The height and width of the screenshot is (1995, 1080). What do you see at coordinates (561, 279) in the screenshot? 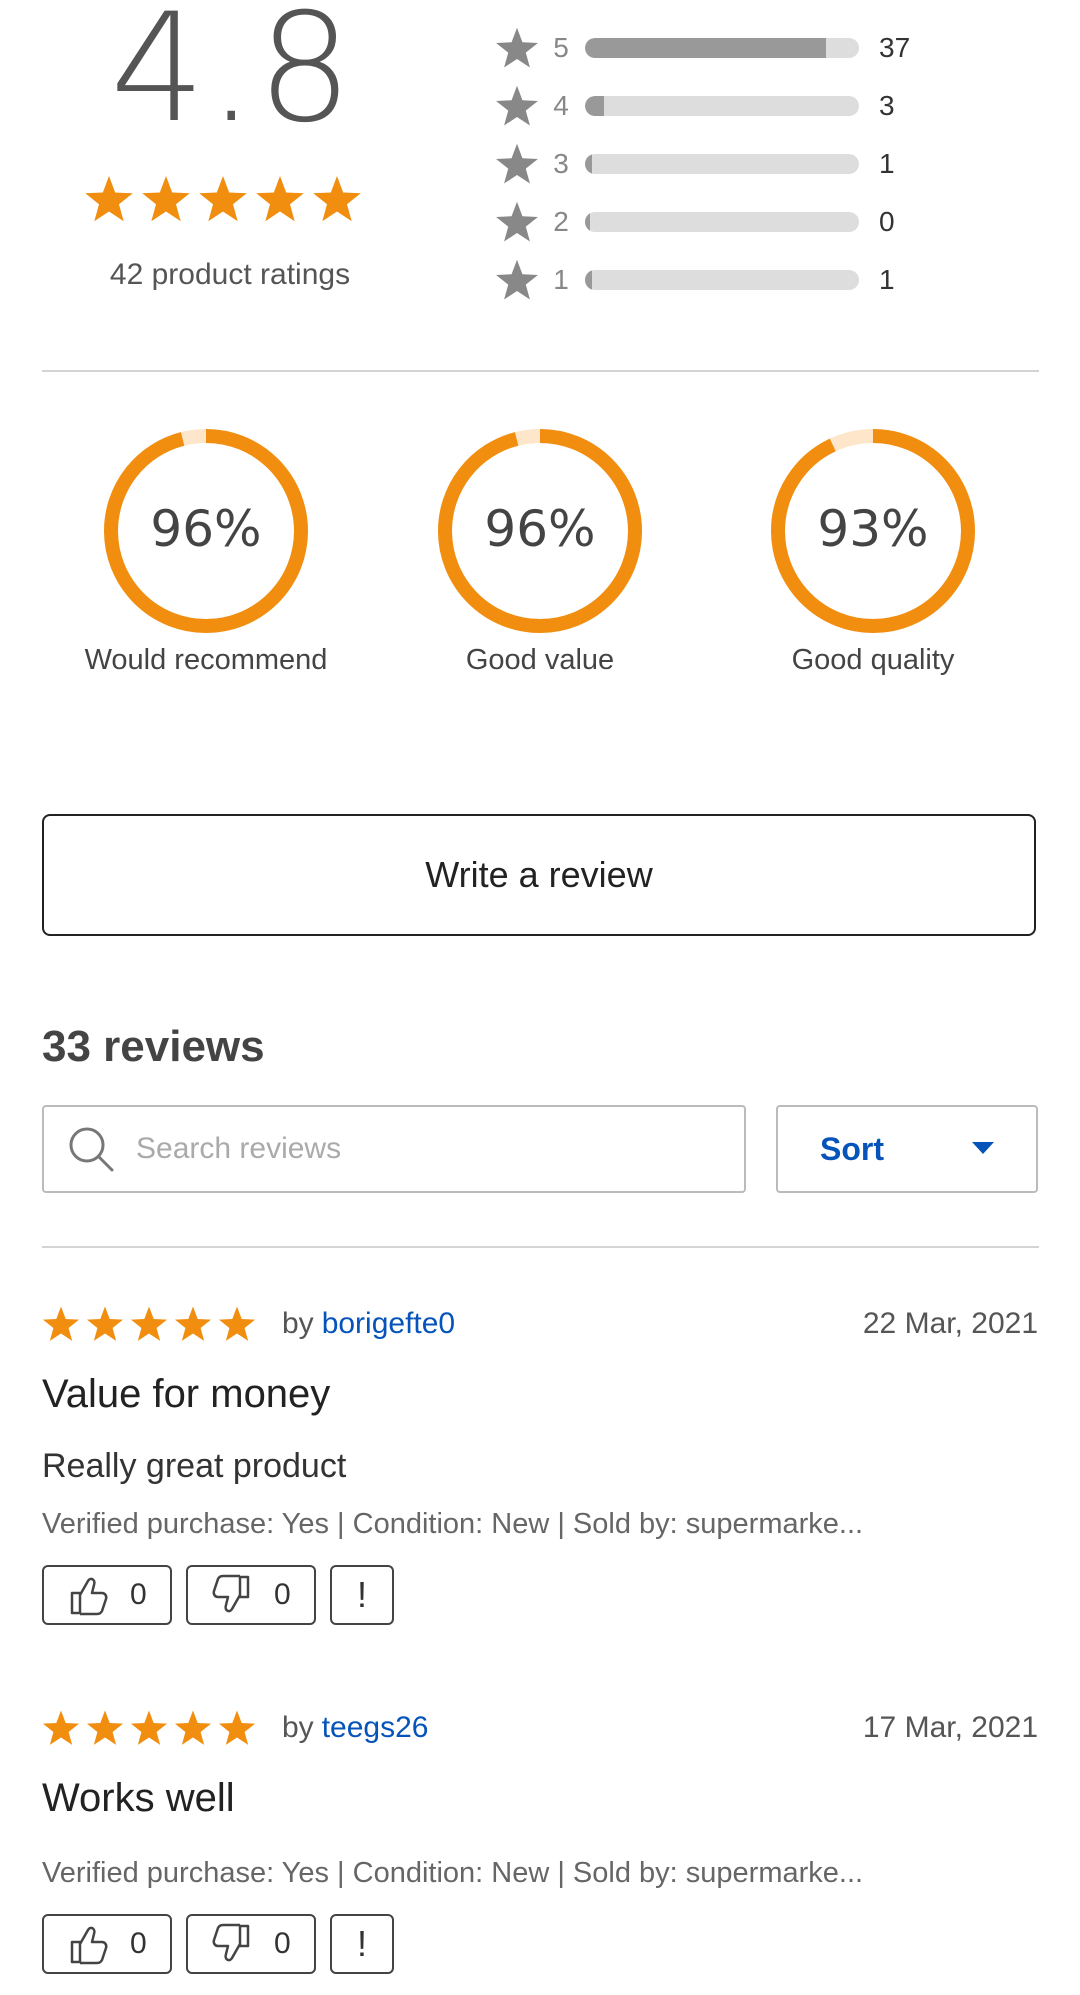
I see `star-level: 1` at bounding box center [561, 279].